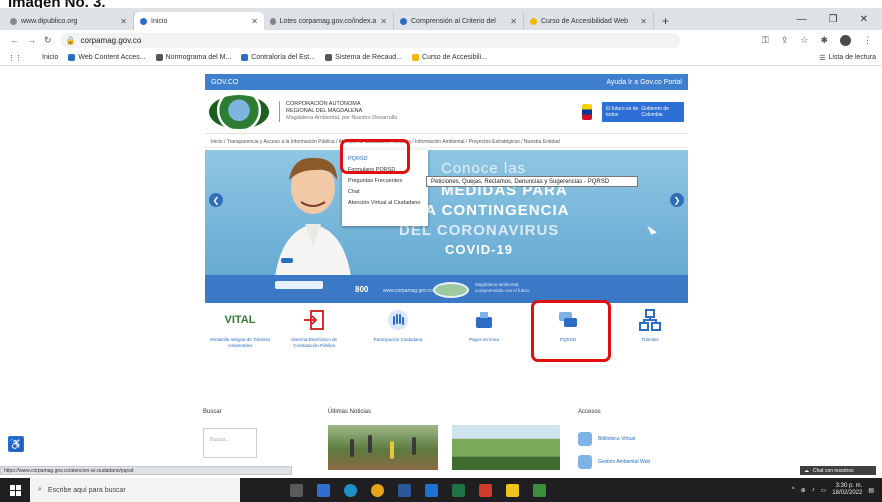 This screenshot has height=502, width=882. I want to click on menu-icon: ⋮, so click(867, 40).